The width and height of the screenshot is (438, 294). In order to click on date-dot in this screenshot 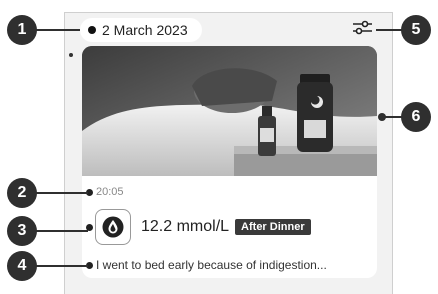, I will do `click(92, 30)`.